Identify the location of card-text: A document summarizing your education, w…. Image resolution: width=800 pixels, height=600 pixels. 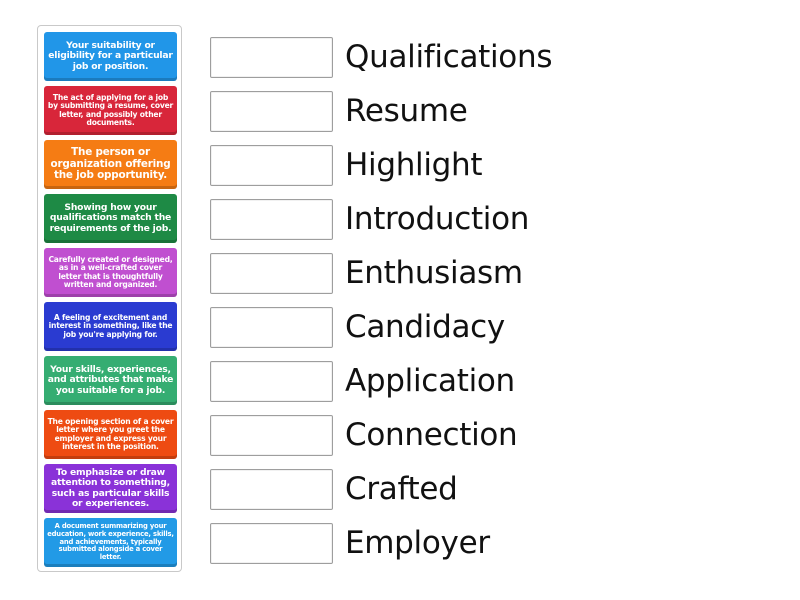
(110, 541).